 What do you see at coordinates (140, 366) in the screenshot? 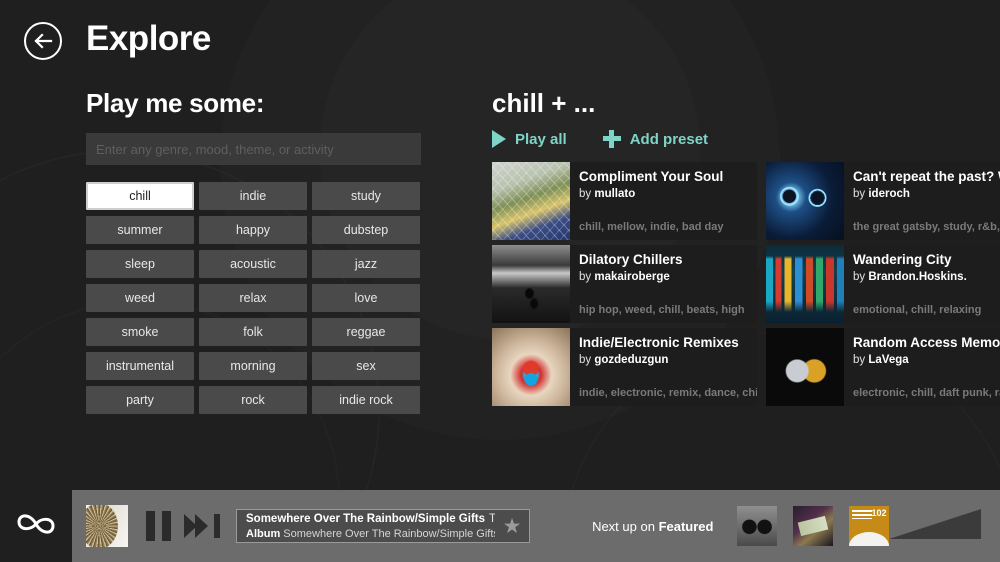
I see `tag-instrumental: instrumental` at bounding box center [140, 366].